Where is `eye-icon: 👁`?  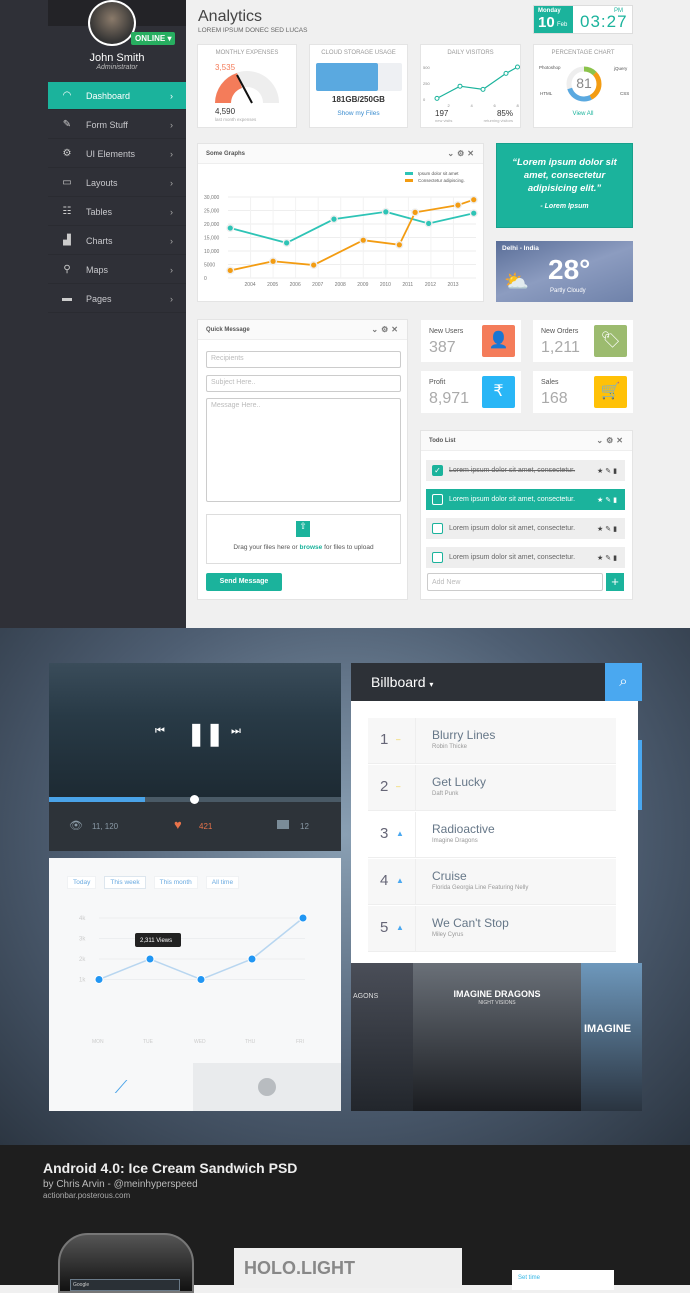
eye-icon: 👁 is located at coordinates (76, 826).